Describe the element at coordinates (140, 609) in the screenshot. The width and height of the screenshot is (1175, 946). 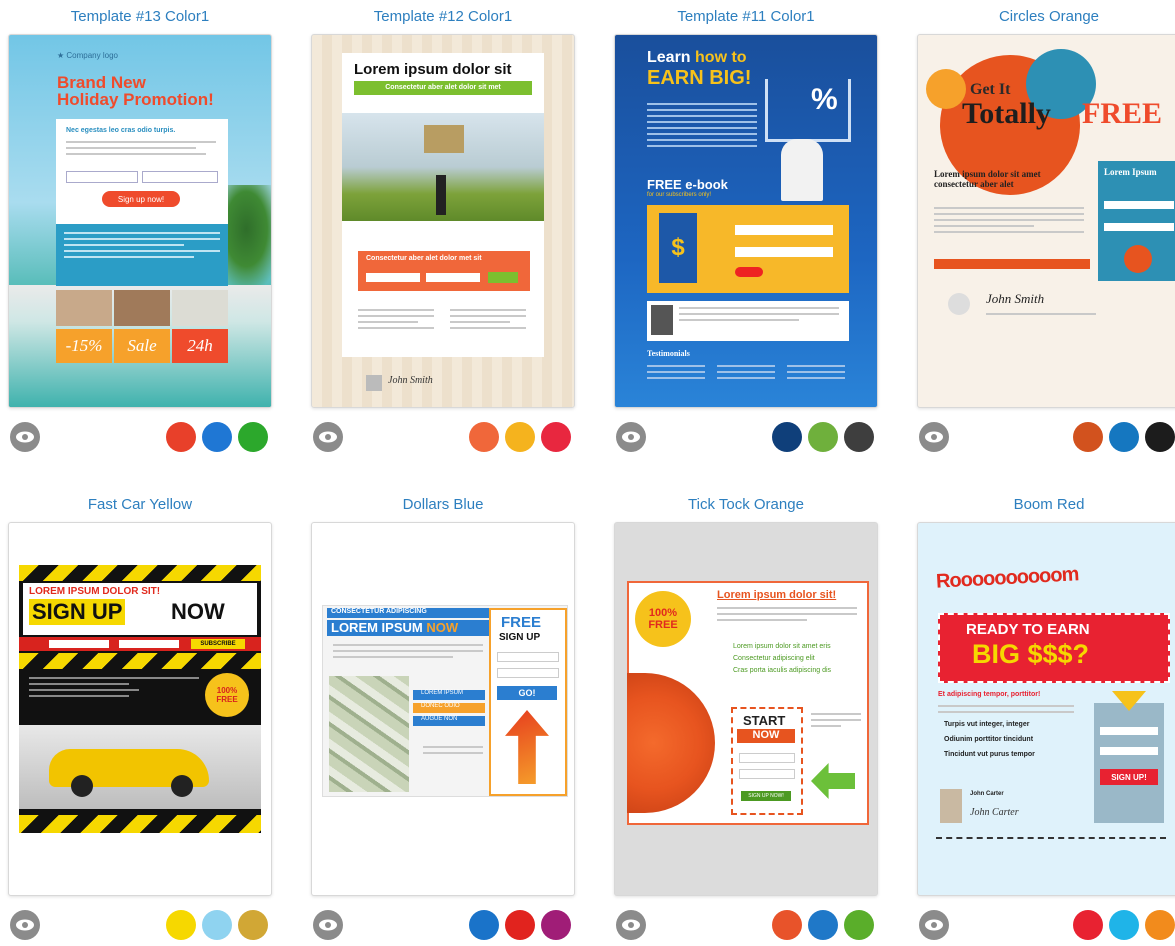
I see `headline-panel: LOREM IPSUM DOLOR SIT! SIGN UP NOW` at that location.